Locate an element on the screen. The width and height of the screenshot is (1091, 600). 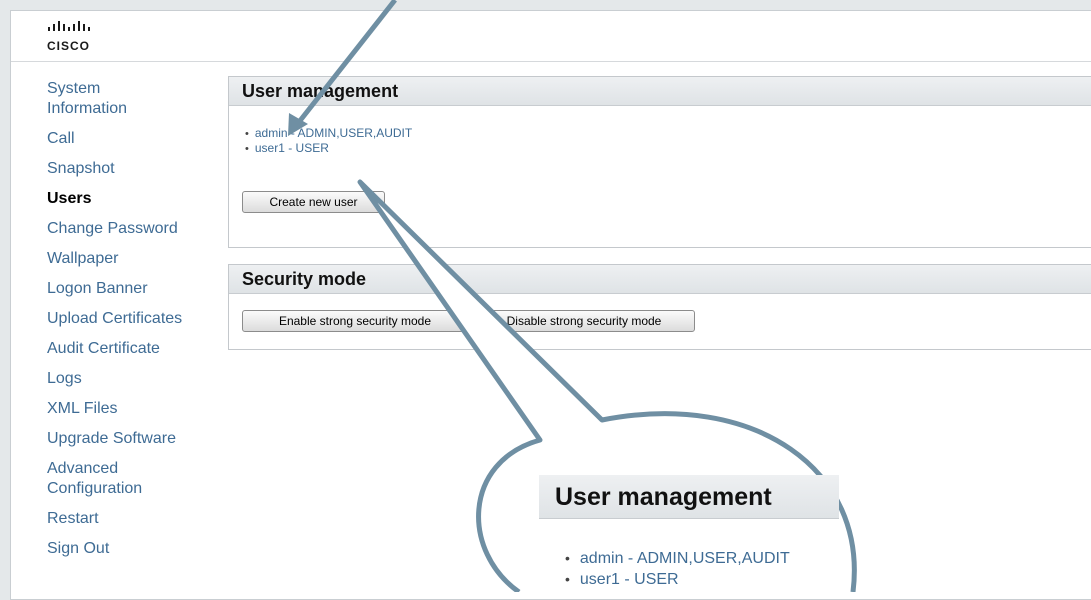
zoomed-user-user1: user1 - USER is located at coordinates (629, 579).